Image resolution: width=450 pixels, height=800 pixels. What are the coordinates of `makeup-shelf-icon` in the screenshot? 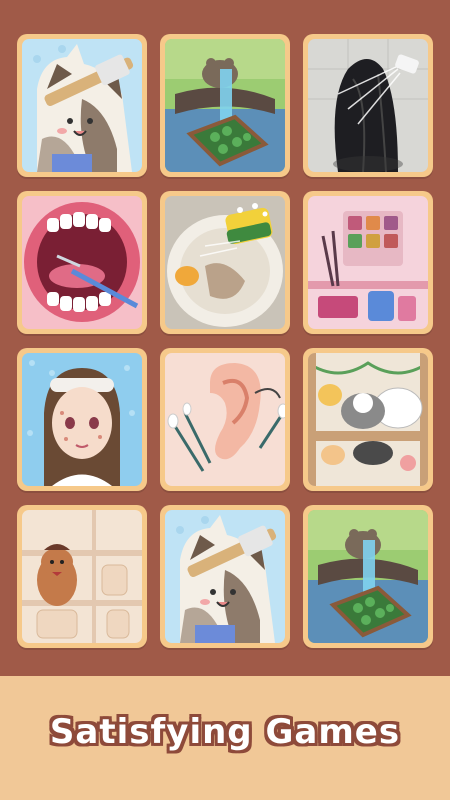 It's located at (368, 262).